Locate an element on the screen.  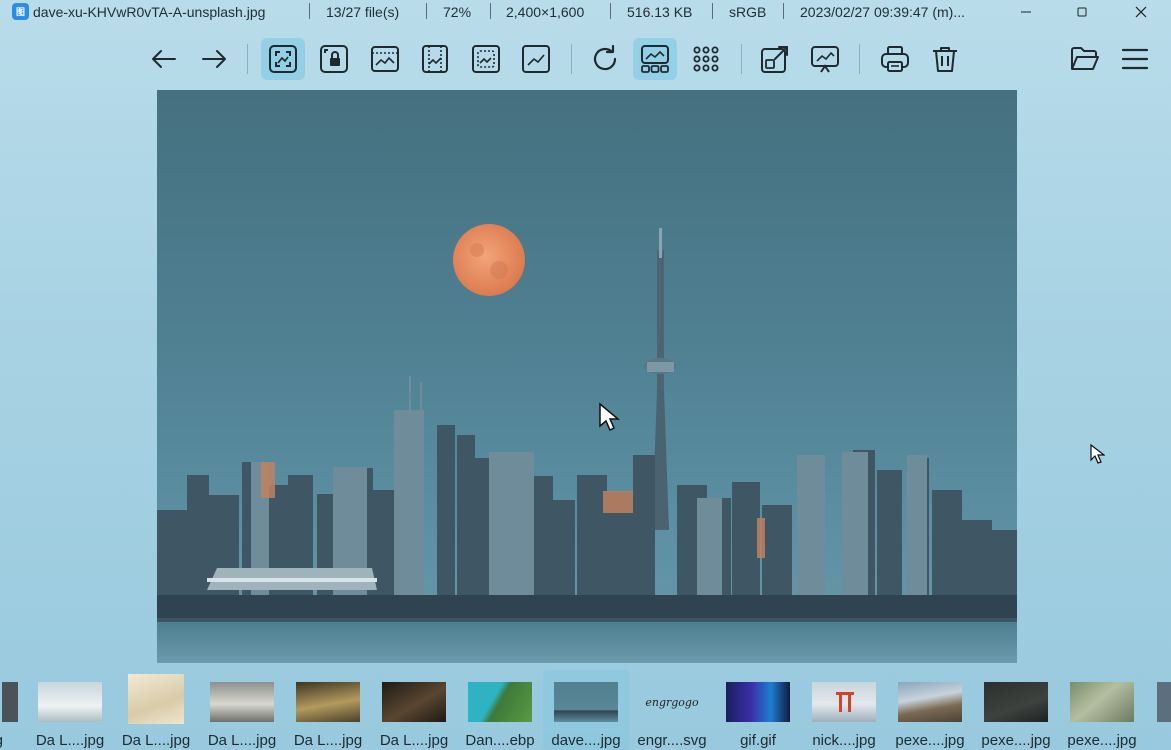
open-with-icon is located at coordinates (774, 59).